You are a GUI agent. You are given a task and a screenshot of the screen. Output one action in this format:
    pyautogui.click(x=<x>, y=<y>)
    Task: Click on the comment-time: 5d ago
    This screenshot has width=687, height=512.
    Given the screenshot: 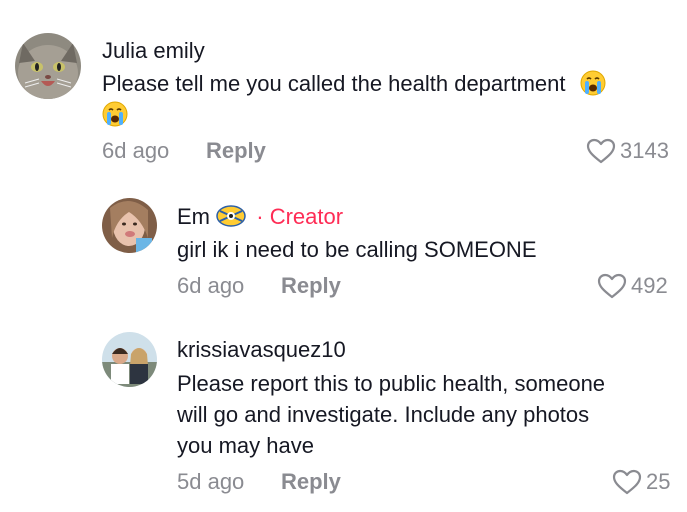 What is the action you would take?
    pyautogui.click(x=211, y=481)
    